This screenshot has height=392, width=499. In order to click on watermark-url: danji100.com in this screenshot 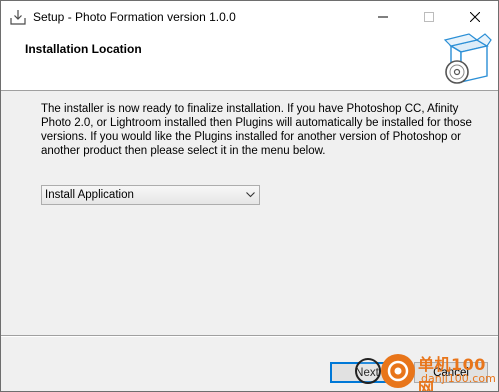, I will do `click(458, 378)`.